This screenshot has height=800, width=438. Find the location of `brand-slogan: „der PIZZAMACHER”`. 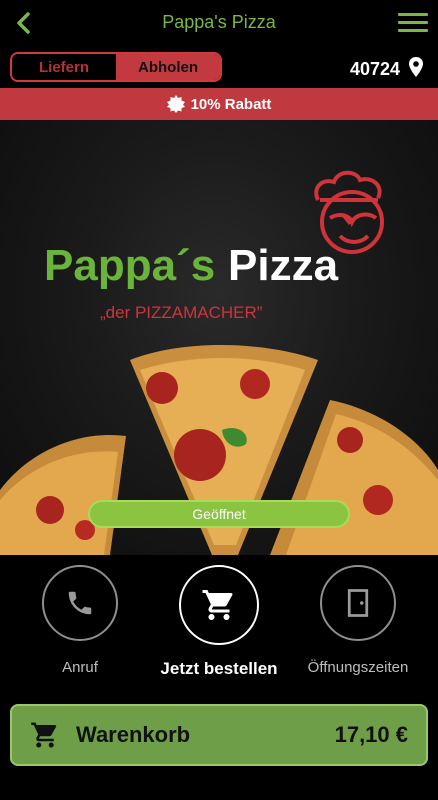

brand-slogan: „der PIZZAMACHER” is located at coordinates (181, 312).